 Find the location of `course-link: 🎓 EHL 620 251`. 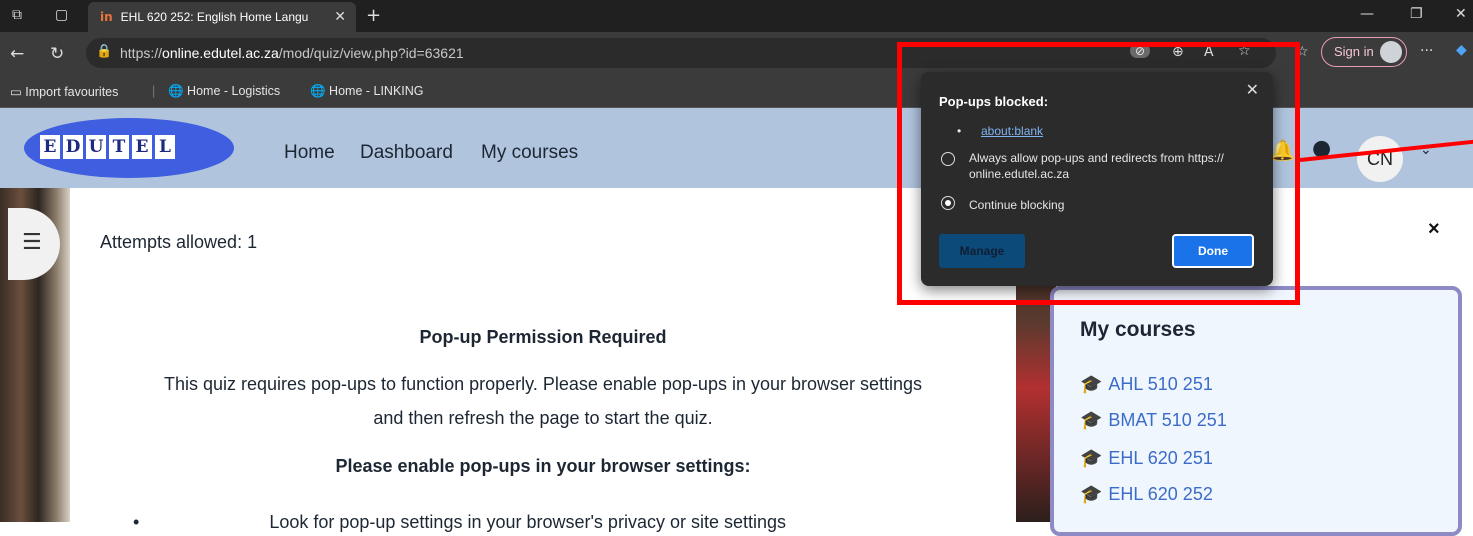

course-link: 🎓 EHL 620 251 is located at coordinates (1146, 458).